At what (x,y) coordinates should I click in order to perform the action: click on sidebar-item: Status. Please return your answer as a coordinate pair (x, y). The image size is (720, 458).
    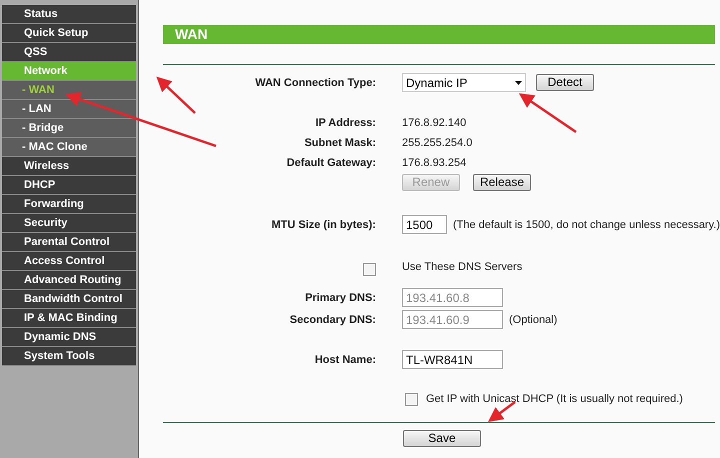
    Looking at the image, I should click on (69, 14).